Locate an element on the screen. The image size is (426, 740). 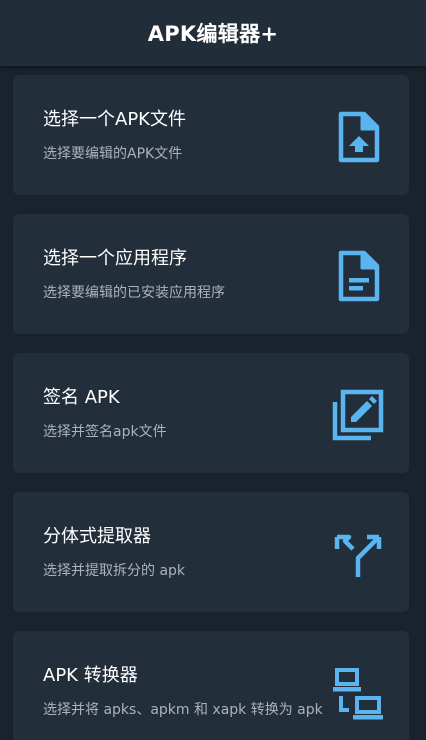
card-subtitle: 选择并将 apks、apkm 和 xapk 转换为 apk is located at coordinates (183, 710).